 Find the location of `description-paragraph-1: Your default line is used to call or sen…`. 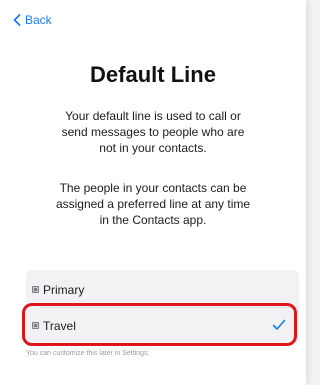

description-paragraph-1: Your default line is used to call or sen… is located at coordinates (153, 132).